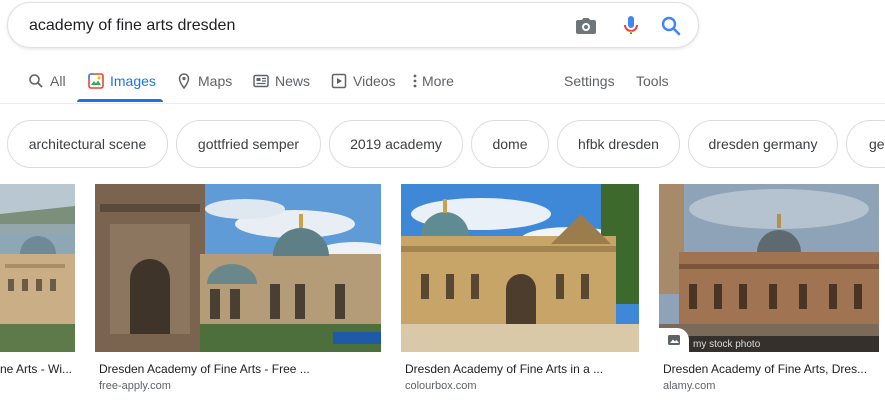 This screenshot has width=885, height=404. I want to click on chip-architectural-scene: architectural scene, so click(87, 144).